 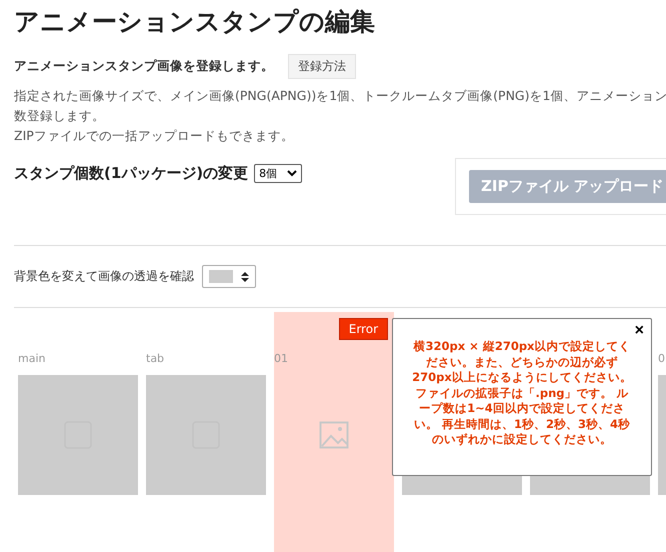 I want to click on tile-label: tab, so click(x=156, y=359).